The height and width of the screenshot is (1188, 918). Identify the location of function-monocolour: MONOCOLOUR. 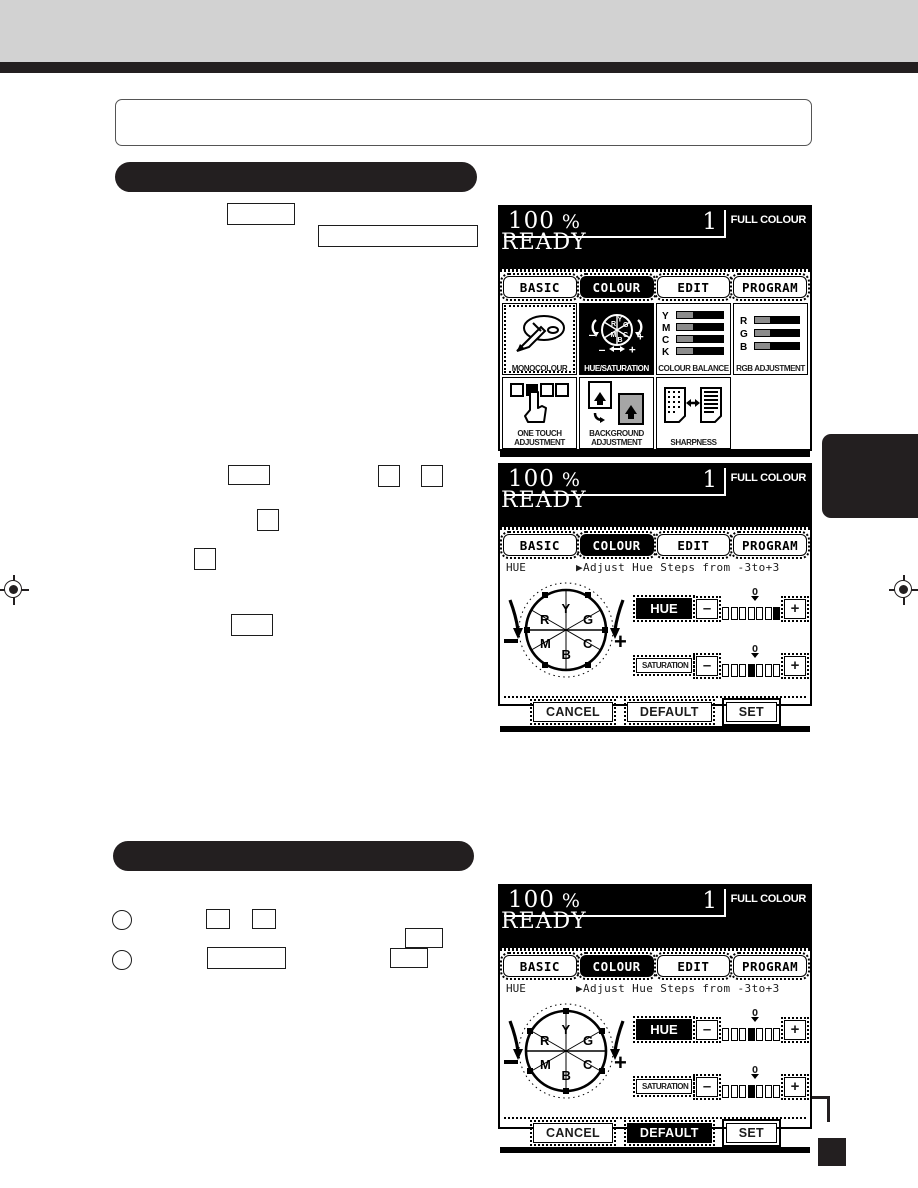
(539, 339).